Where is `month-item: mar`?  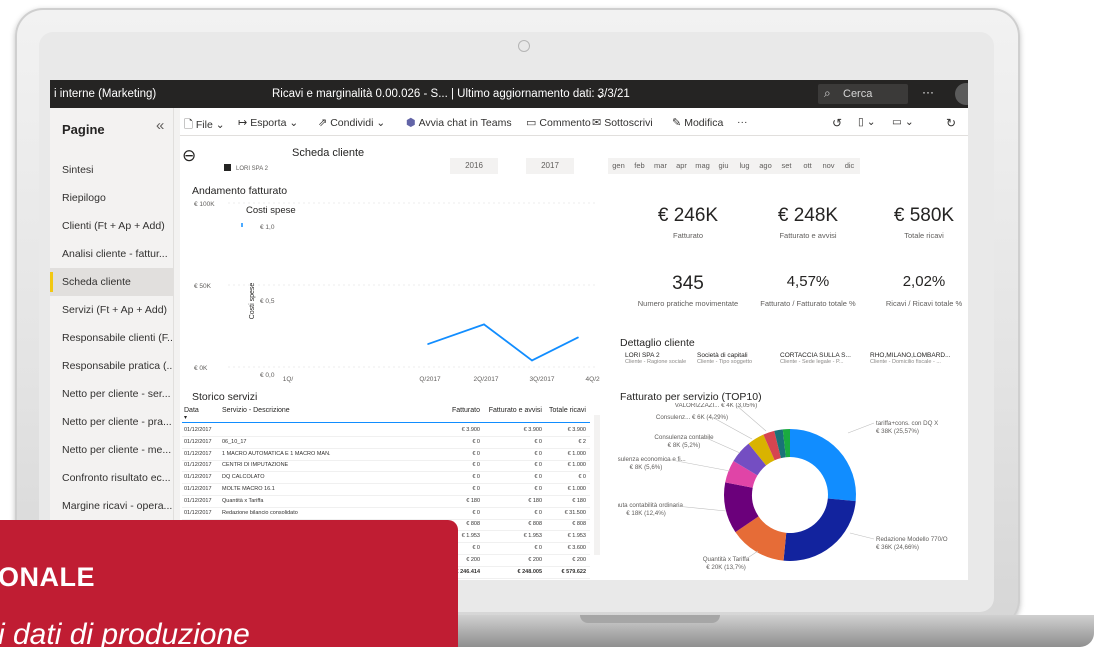
month-item: mar is located at coordinates (660, 166).